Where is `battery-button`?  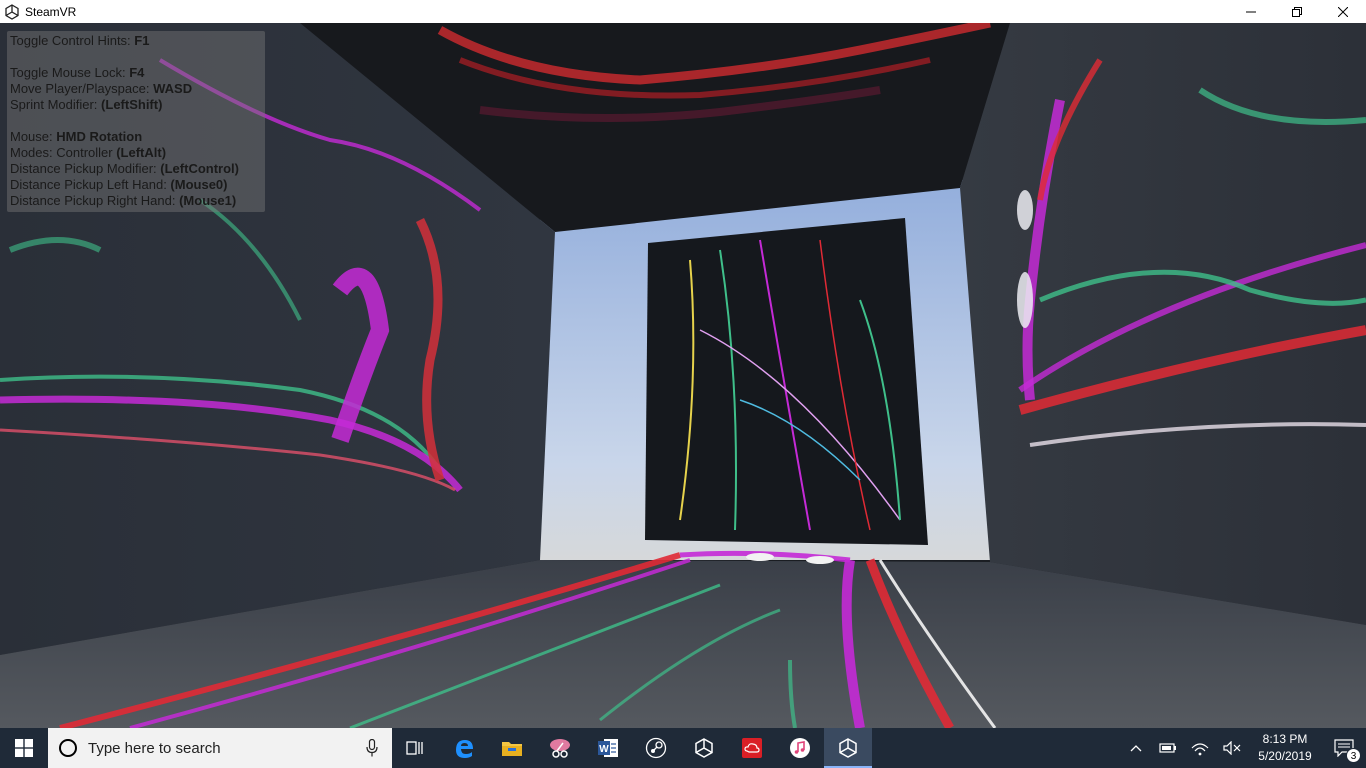
battery-button is located at coordinates (1168, 748).